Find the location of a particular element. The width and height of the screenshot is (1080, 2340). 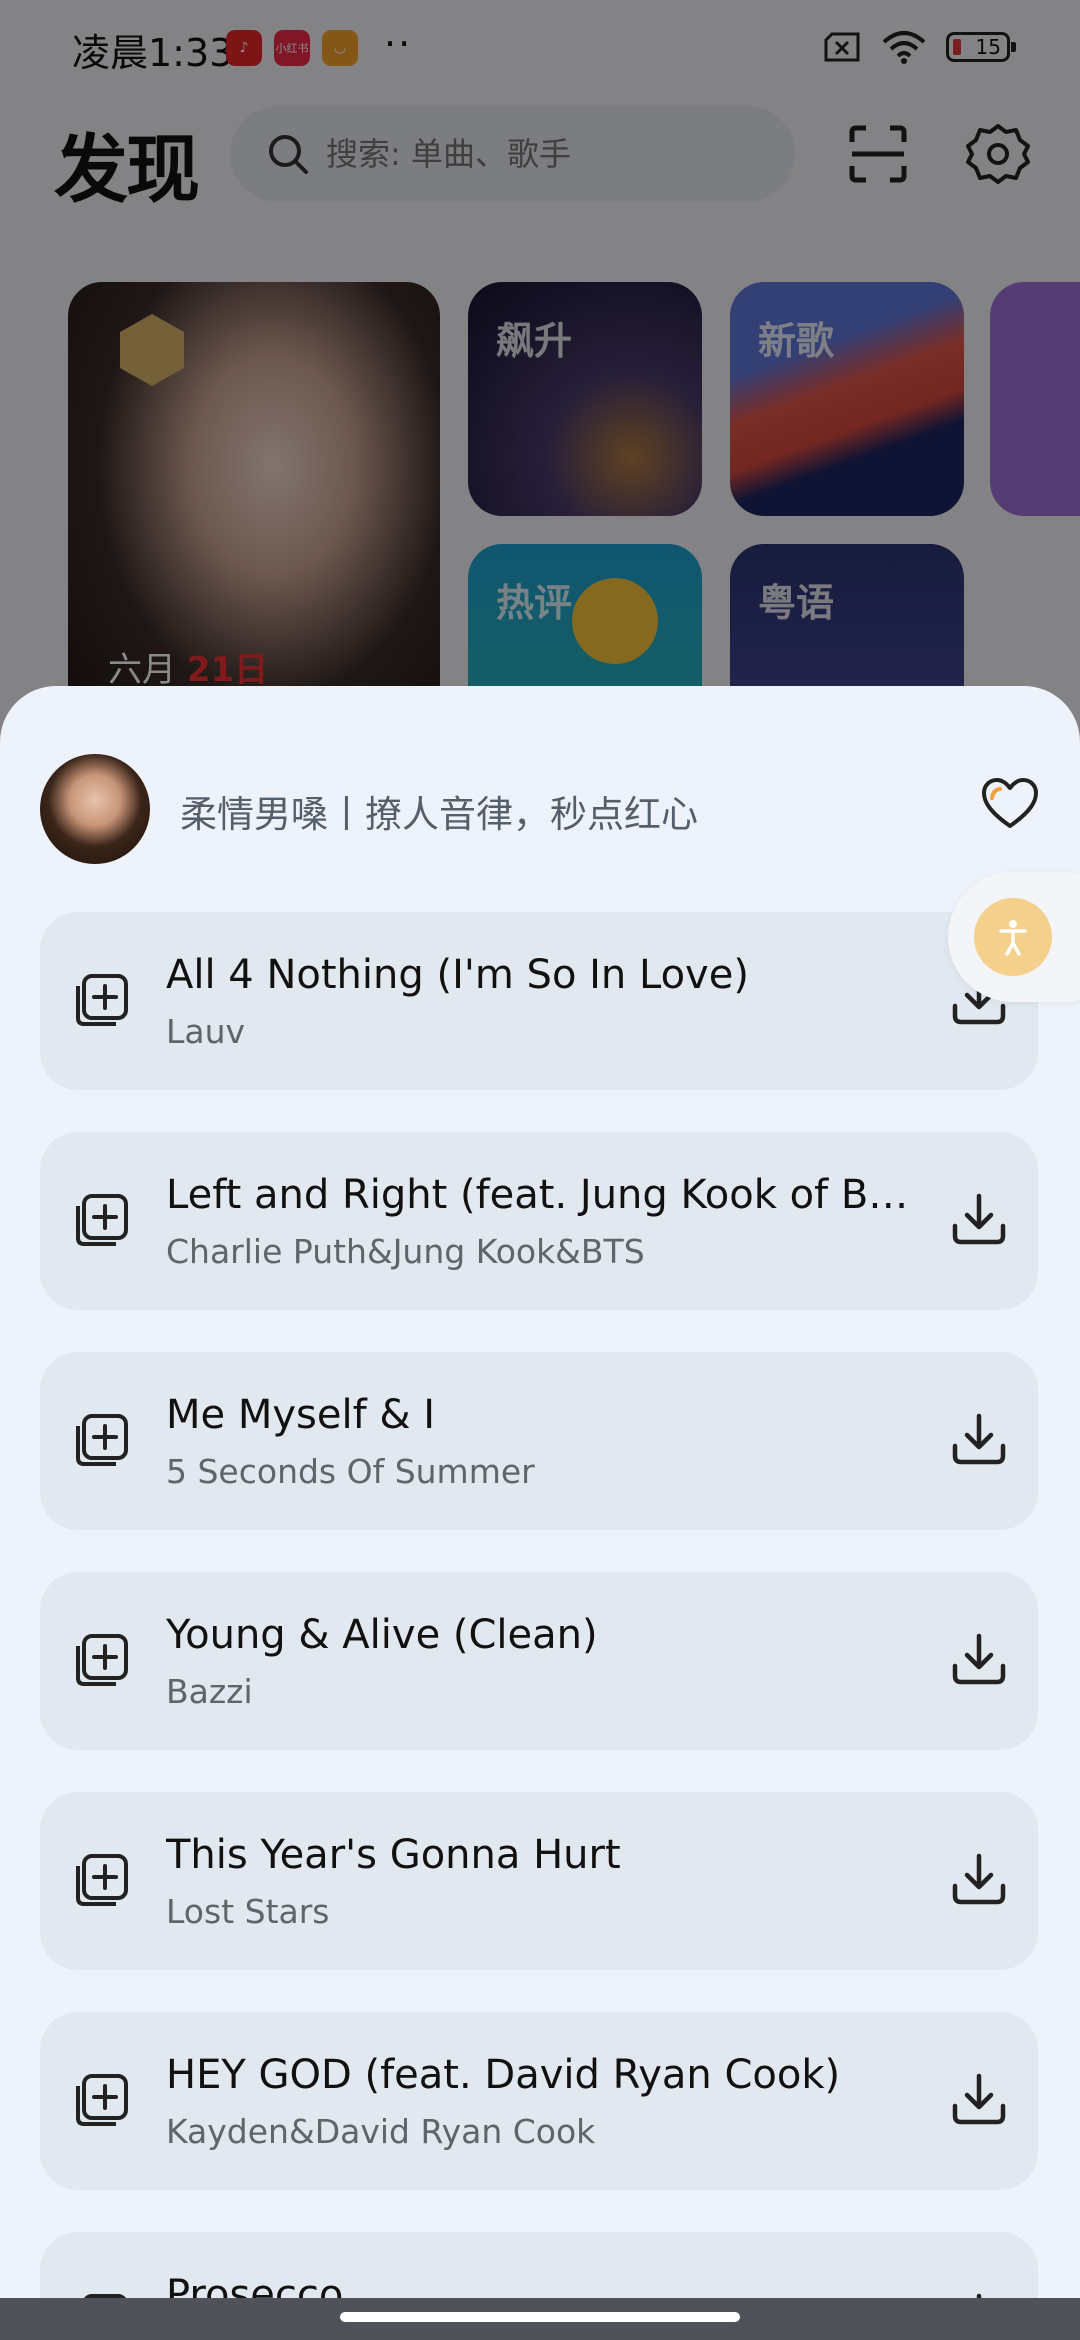

song-title: HEY GOD (feat. David Ryan Cook) is located at coordinates (503, 2075).